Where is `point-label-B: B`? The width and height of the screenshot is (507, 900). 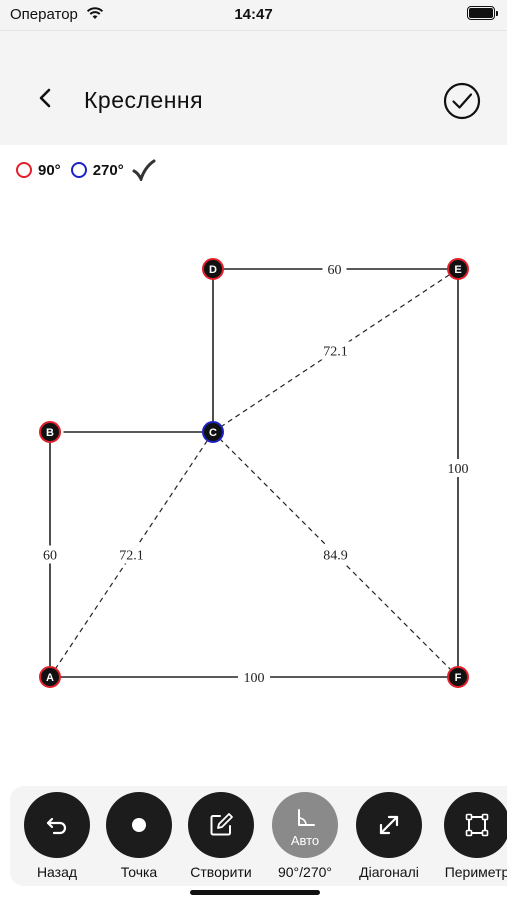
point-label-B: B is located at coordinates (50, 433).